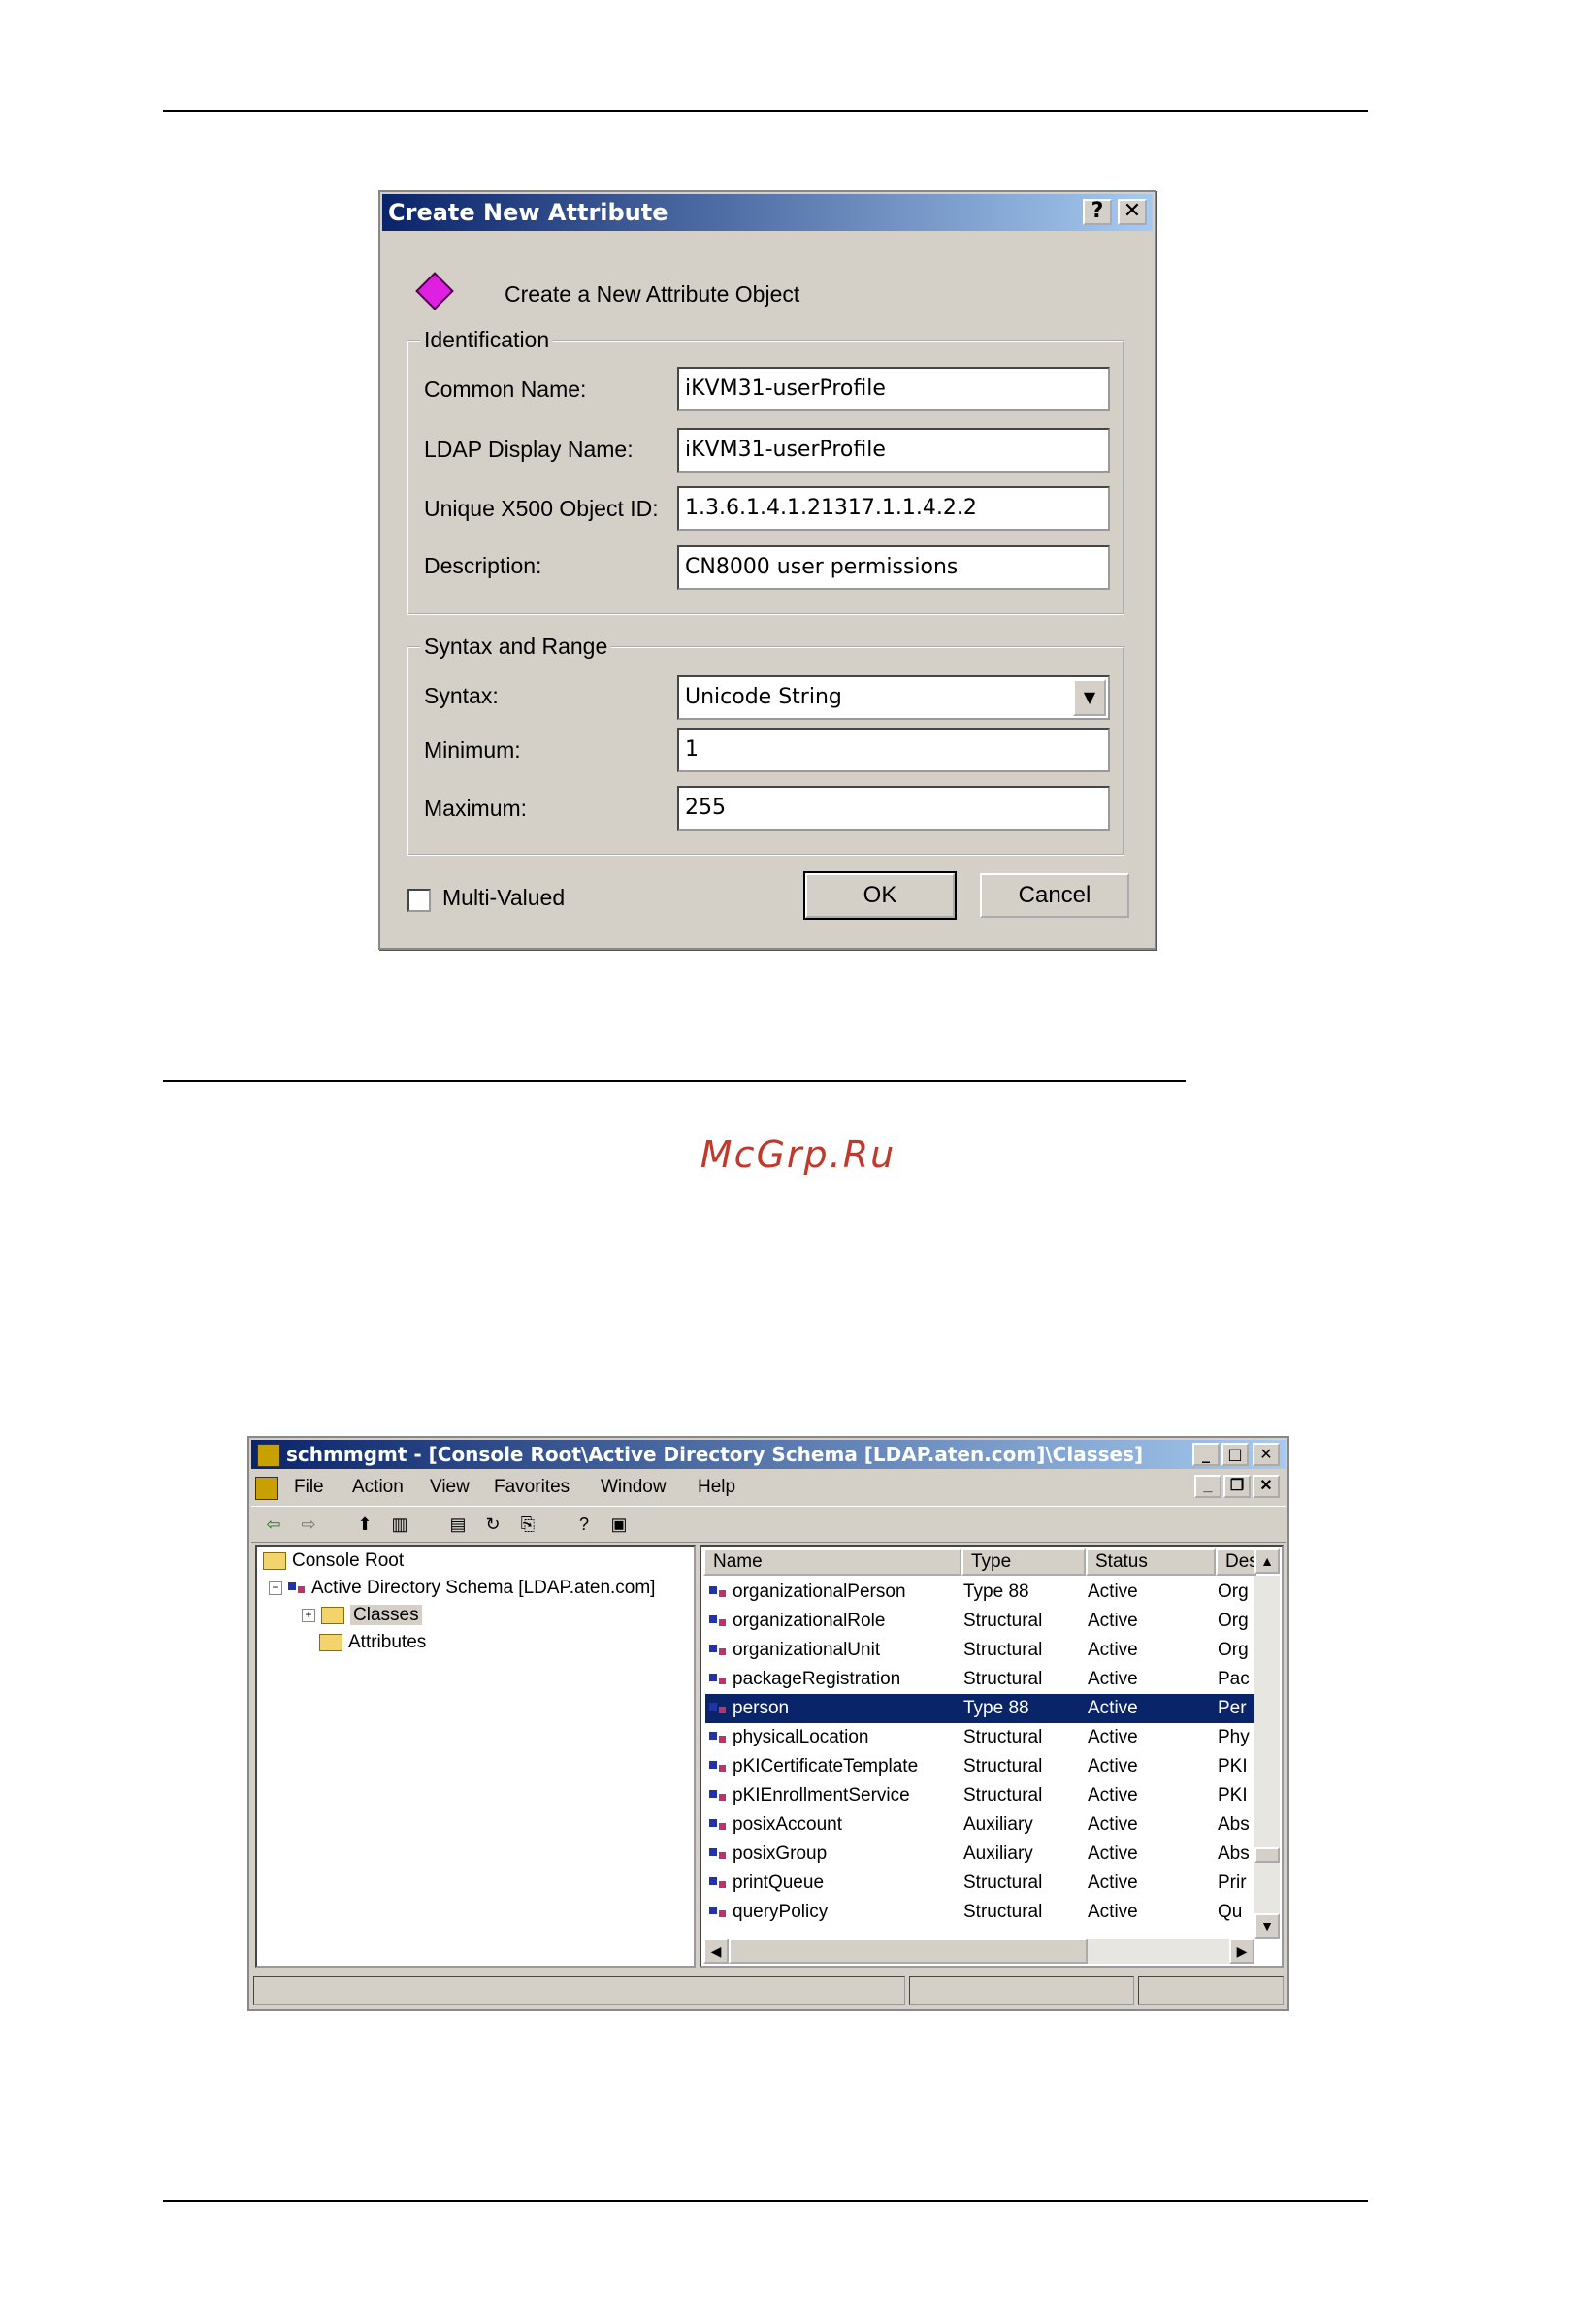 The image size is (1596, 2314). I want to click on refresh-icon: ↻, so click(492, 1525).